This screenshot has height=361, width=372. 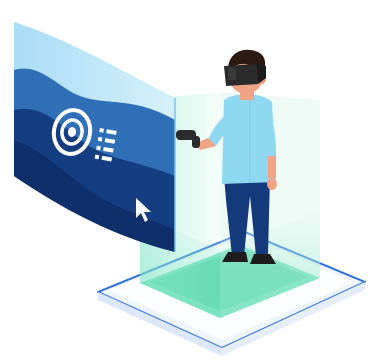 What do you see at coordinates (272, 167) in the screenshot?
I see `right-forearm` at bounding box center [272, 167].